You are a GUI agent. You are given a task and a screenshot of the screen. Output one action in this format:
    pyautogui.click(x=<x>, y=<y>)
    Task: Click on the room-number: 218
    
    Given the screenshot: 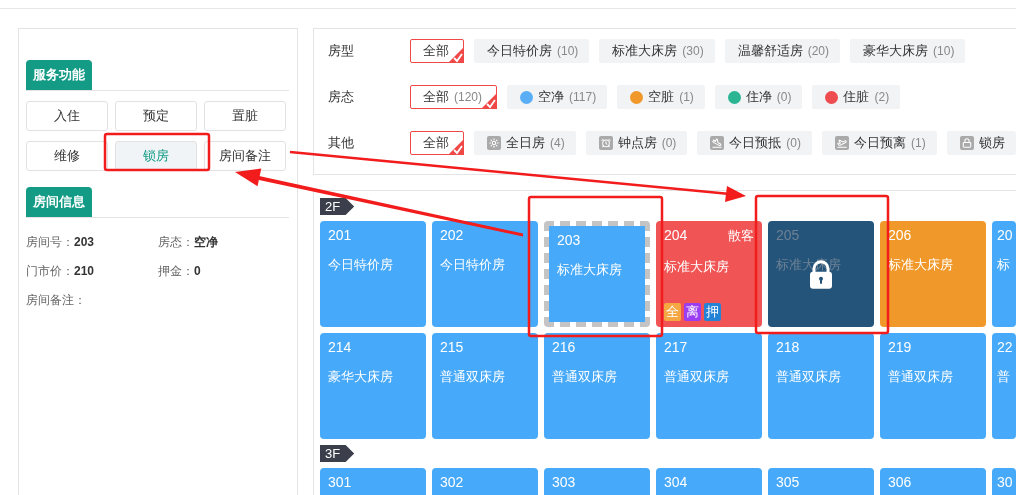 What is the action you would take?
    pyautogui.click(x=788, y=347)
    